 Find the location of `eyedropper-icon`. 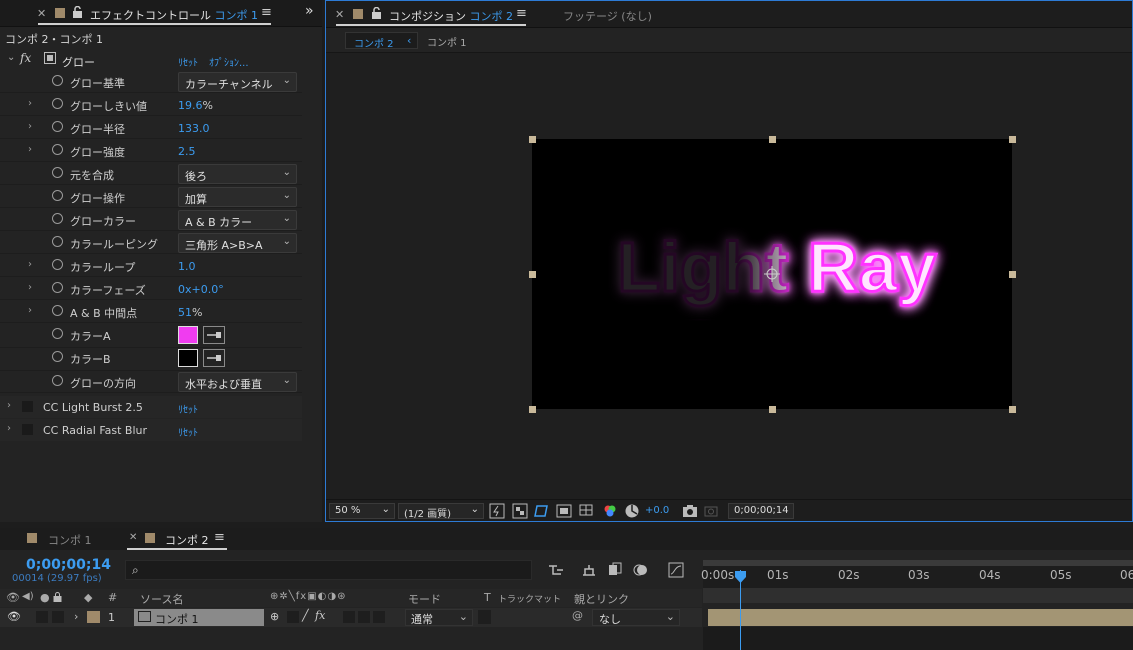

eyedropper-icon is located at coordinates (214, 335).